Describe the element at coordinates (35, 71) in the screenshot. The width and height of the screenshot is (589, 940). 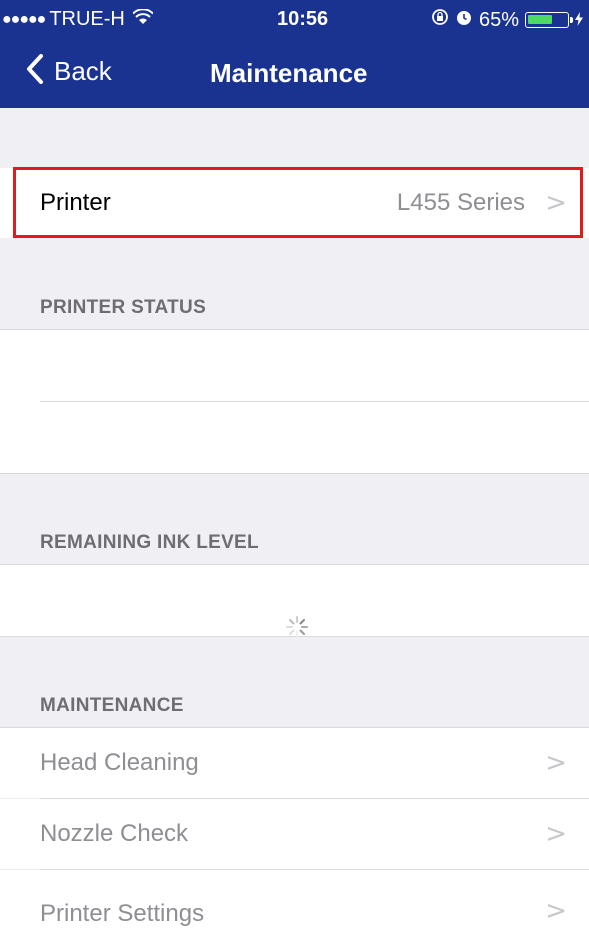
I see `chevron-left-icon` at that location.